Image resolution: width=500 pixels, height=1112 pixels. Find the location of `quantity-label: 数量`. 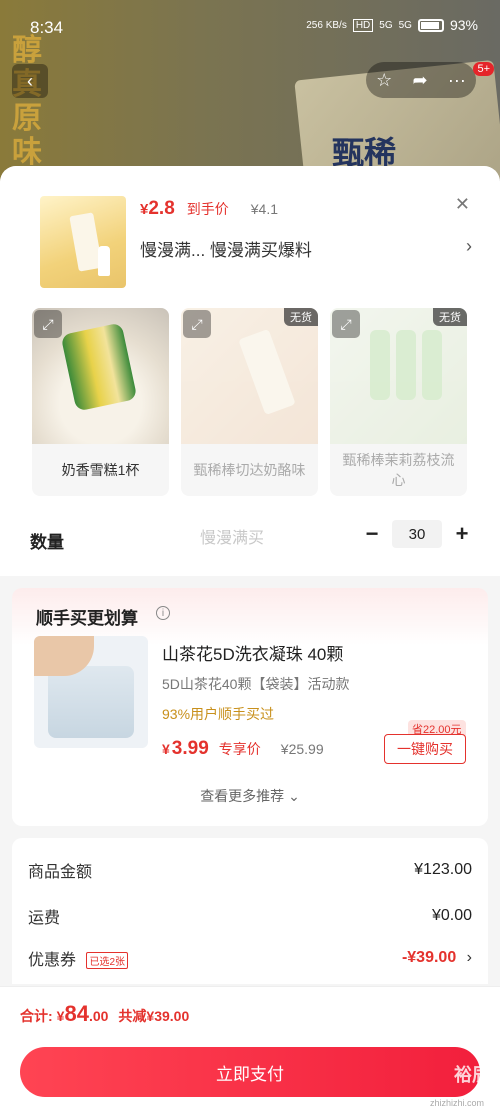

quantity-label: 数量 is located at coordinates (47, 542).